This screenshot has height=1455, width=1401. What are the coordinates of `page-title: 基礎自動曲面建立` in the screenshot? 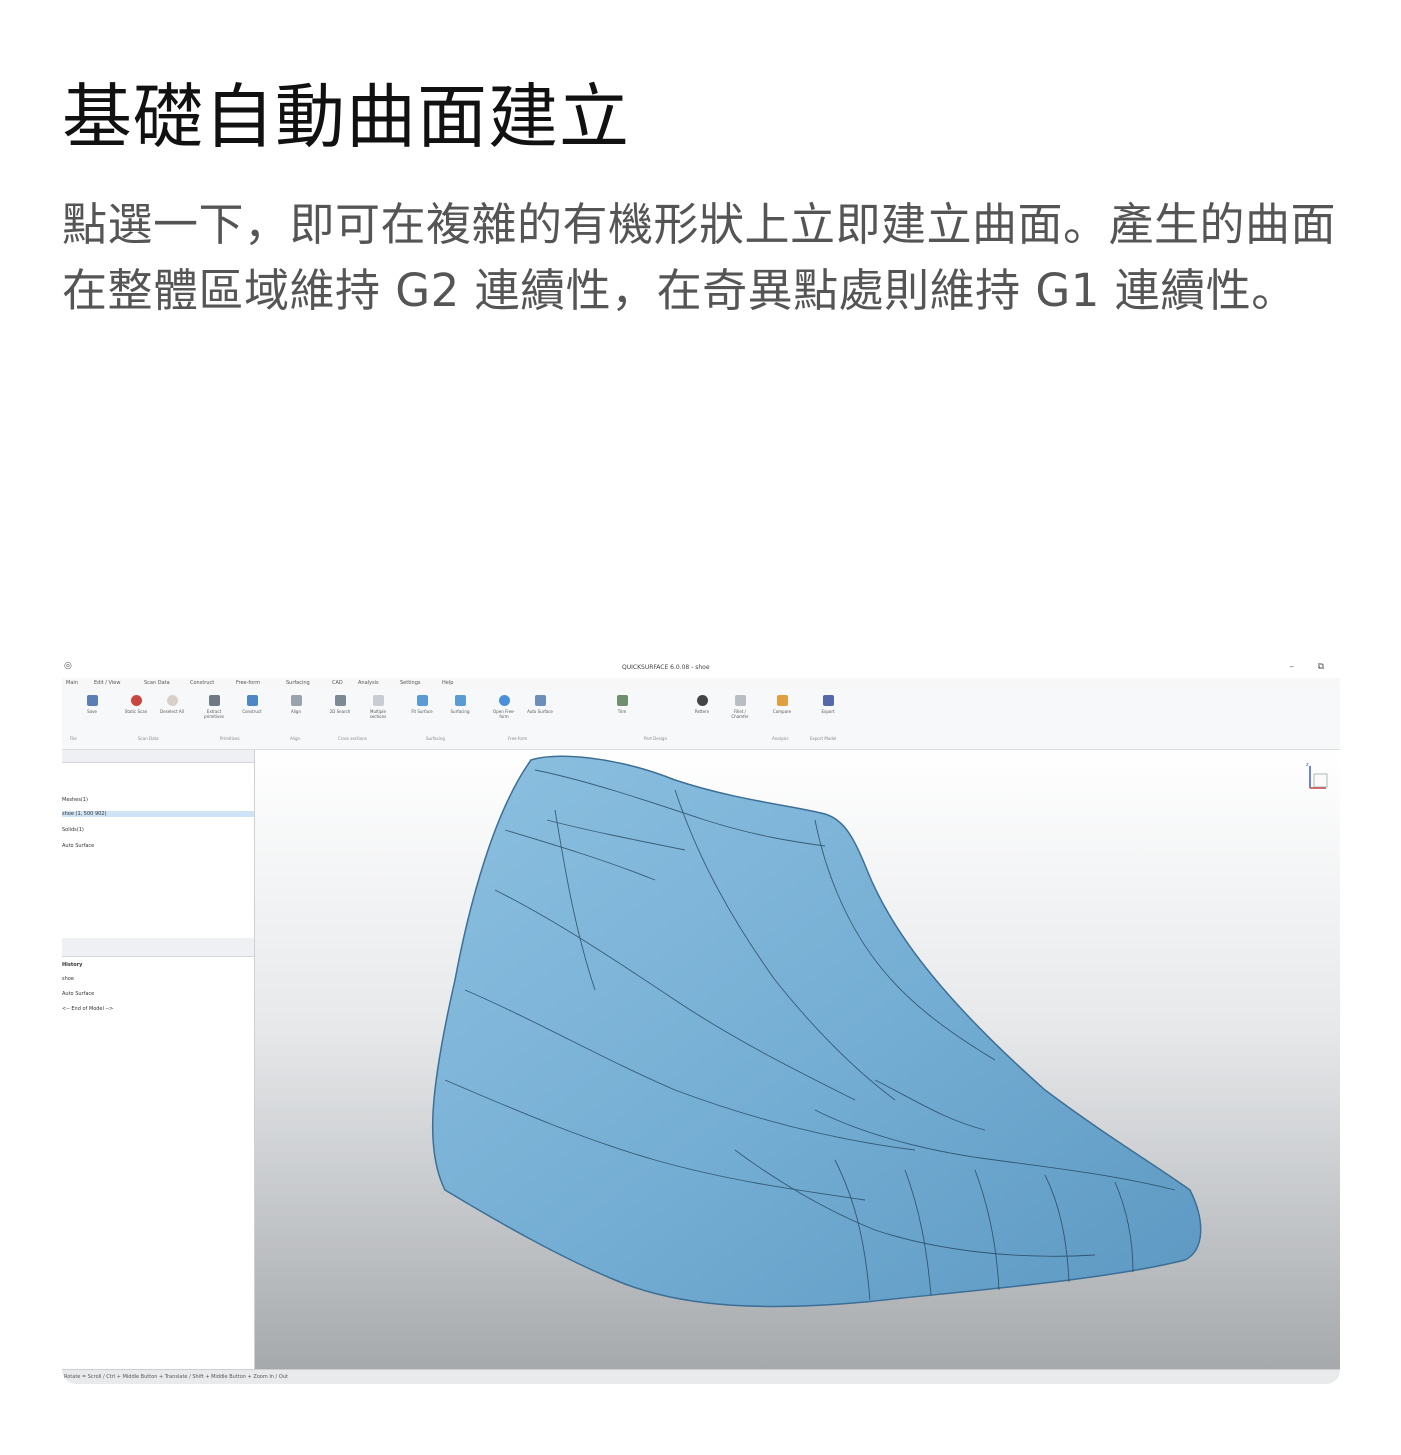 It's located at (346, 117).